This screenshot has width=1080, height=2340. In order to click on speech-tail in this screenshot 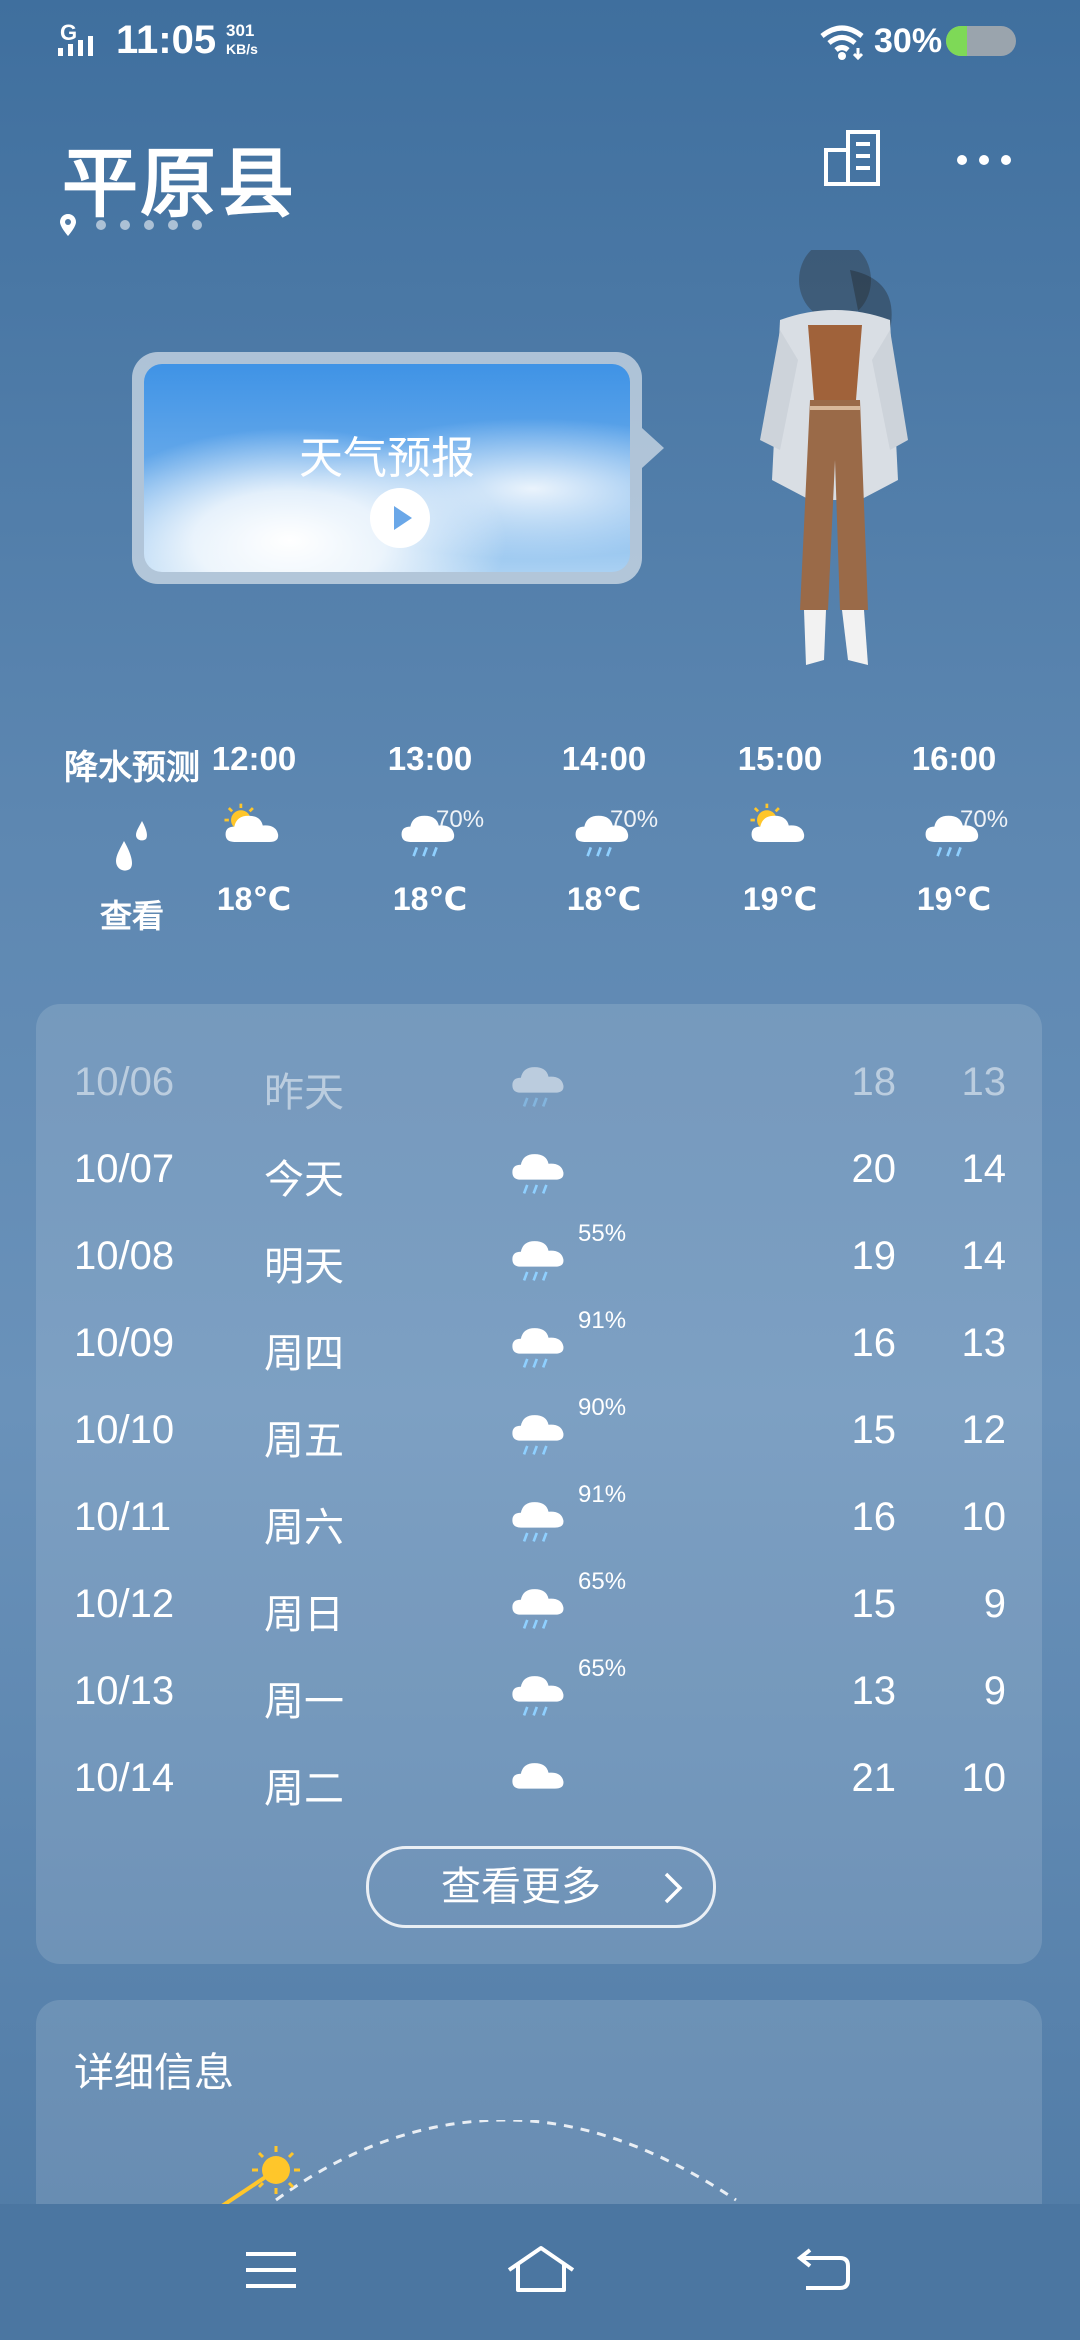, I will do `click(653, 448)`.